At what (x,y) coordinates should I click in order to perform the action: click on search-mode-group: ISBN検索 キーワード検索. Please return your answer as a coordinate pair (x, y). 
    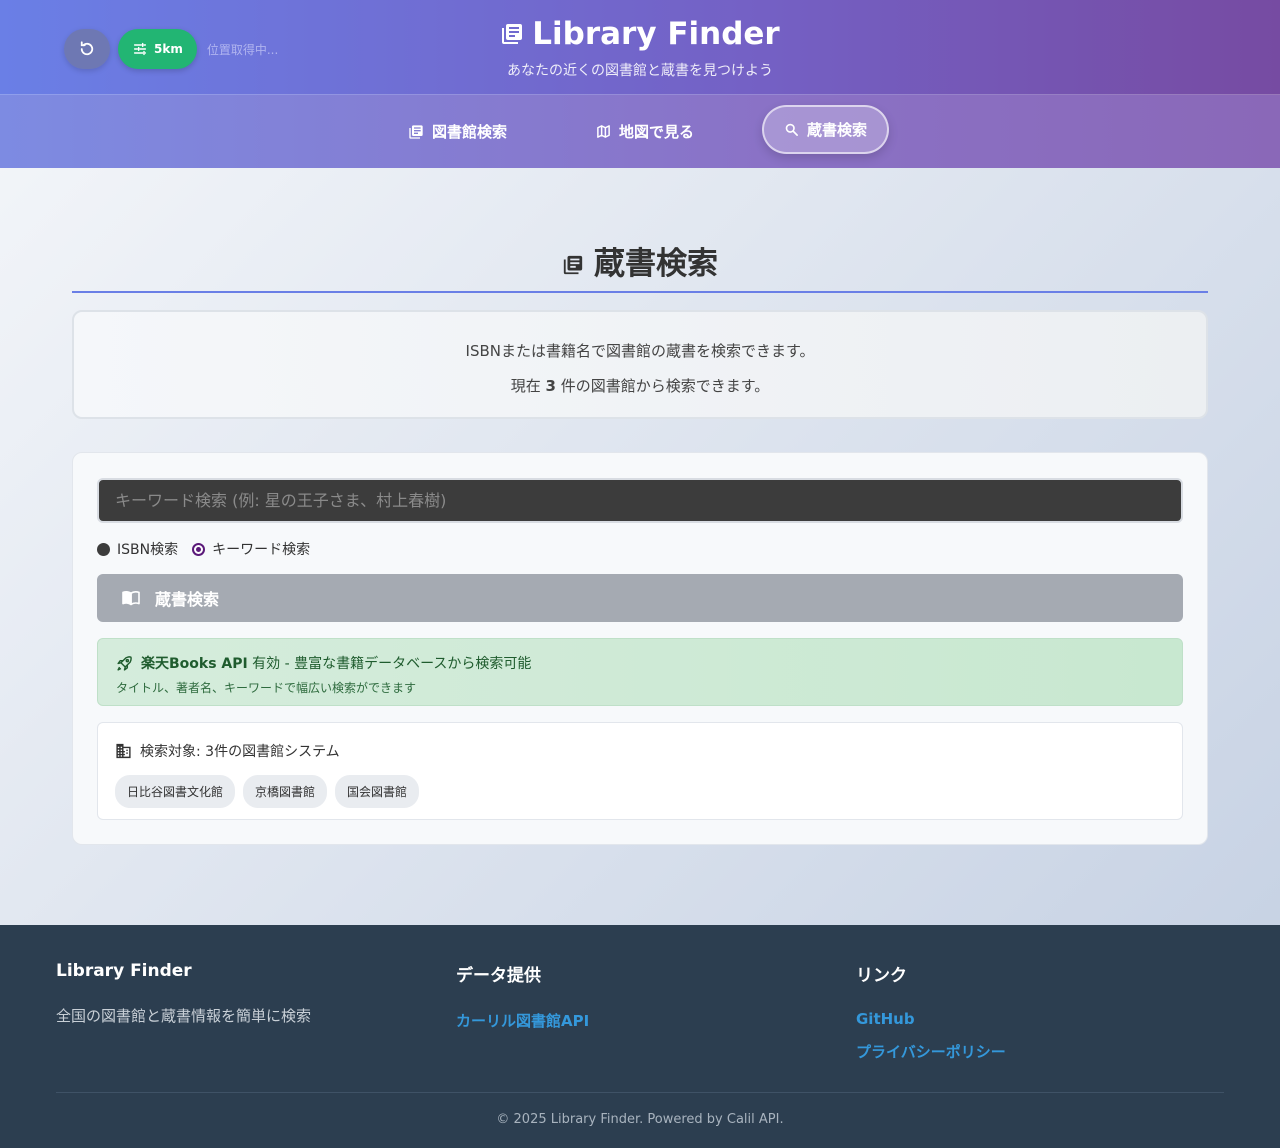
    Looking at the image, I should click on (210, 549).